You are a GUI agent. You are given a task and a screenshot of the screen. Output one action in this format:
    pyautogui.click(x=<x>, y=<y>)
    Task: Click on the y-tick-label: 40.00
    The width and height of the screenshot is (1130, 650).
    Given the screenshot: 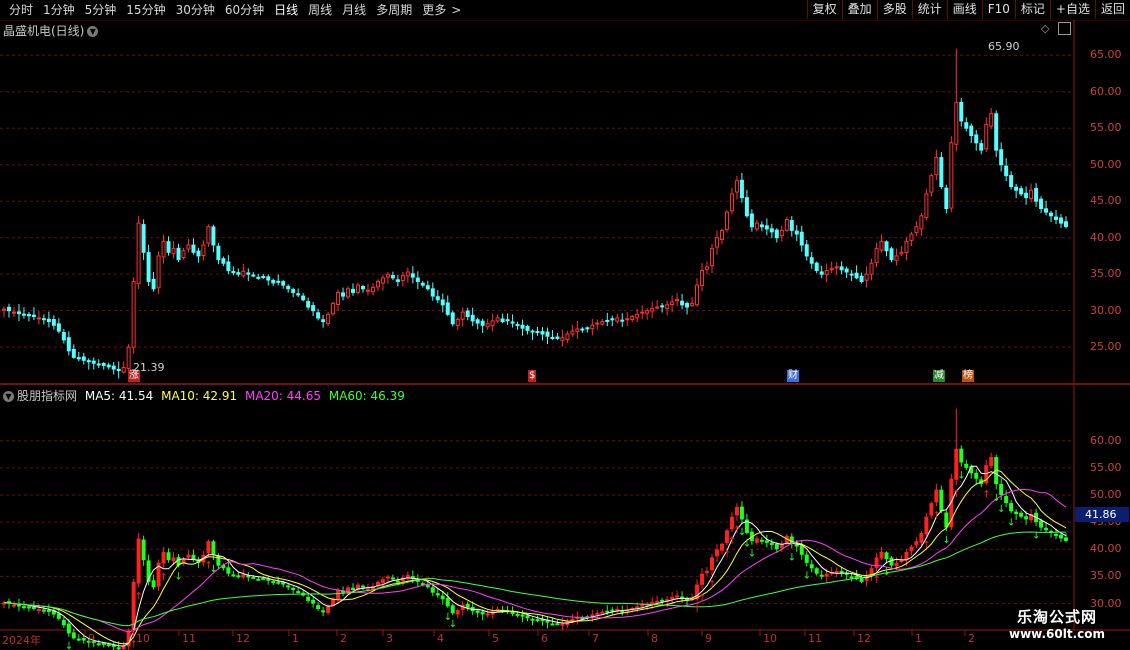 What is the action you would take?
    pyautogui.click(x=1106, y=237)
    